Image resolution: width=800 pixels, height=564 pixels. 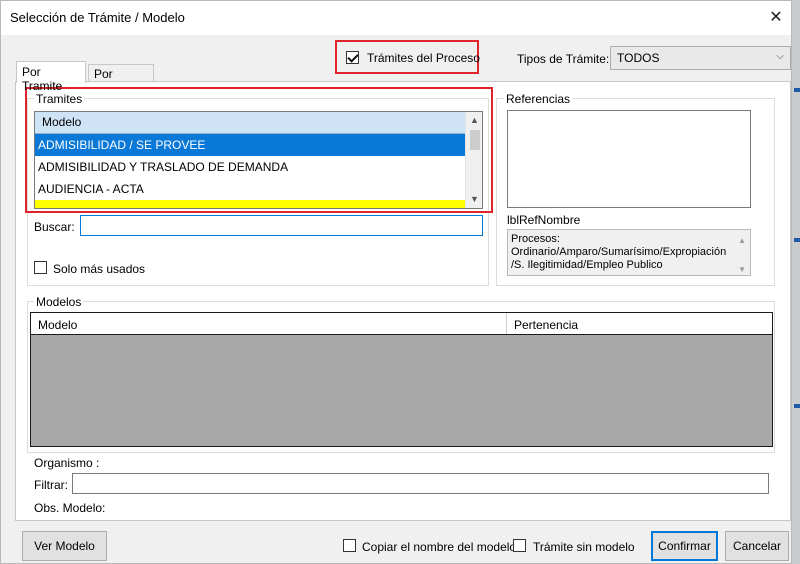 I want to click on button-label: Cancelar, so click(x=757, y=546).